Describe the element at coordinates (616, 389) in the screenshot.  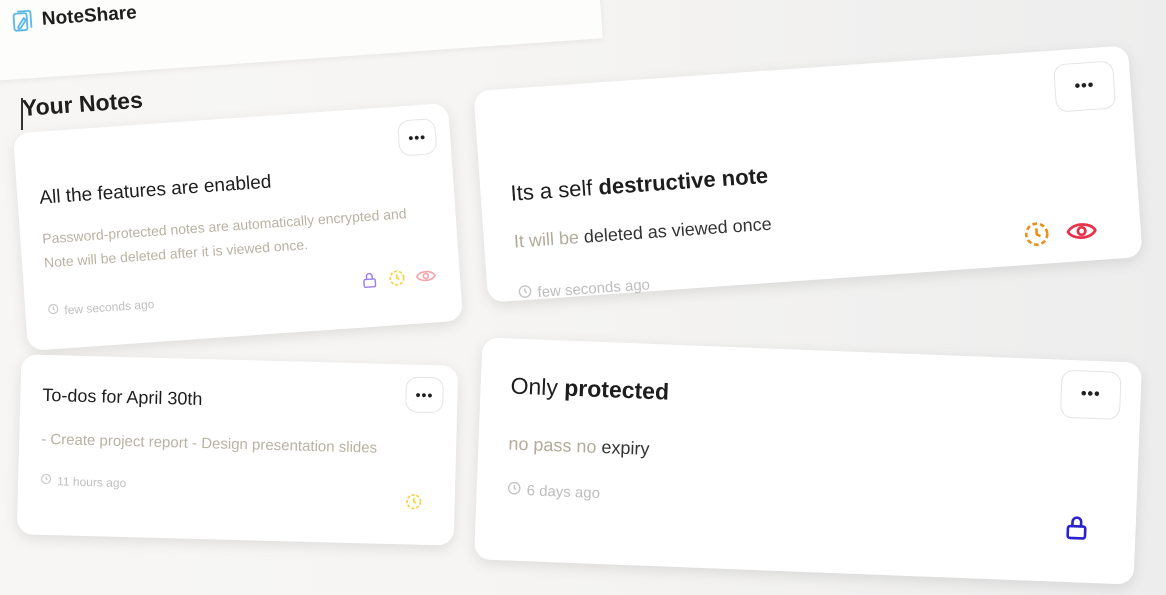
I see `note-title-emphasis: protected` at that location.